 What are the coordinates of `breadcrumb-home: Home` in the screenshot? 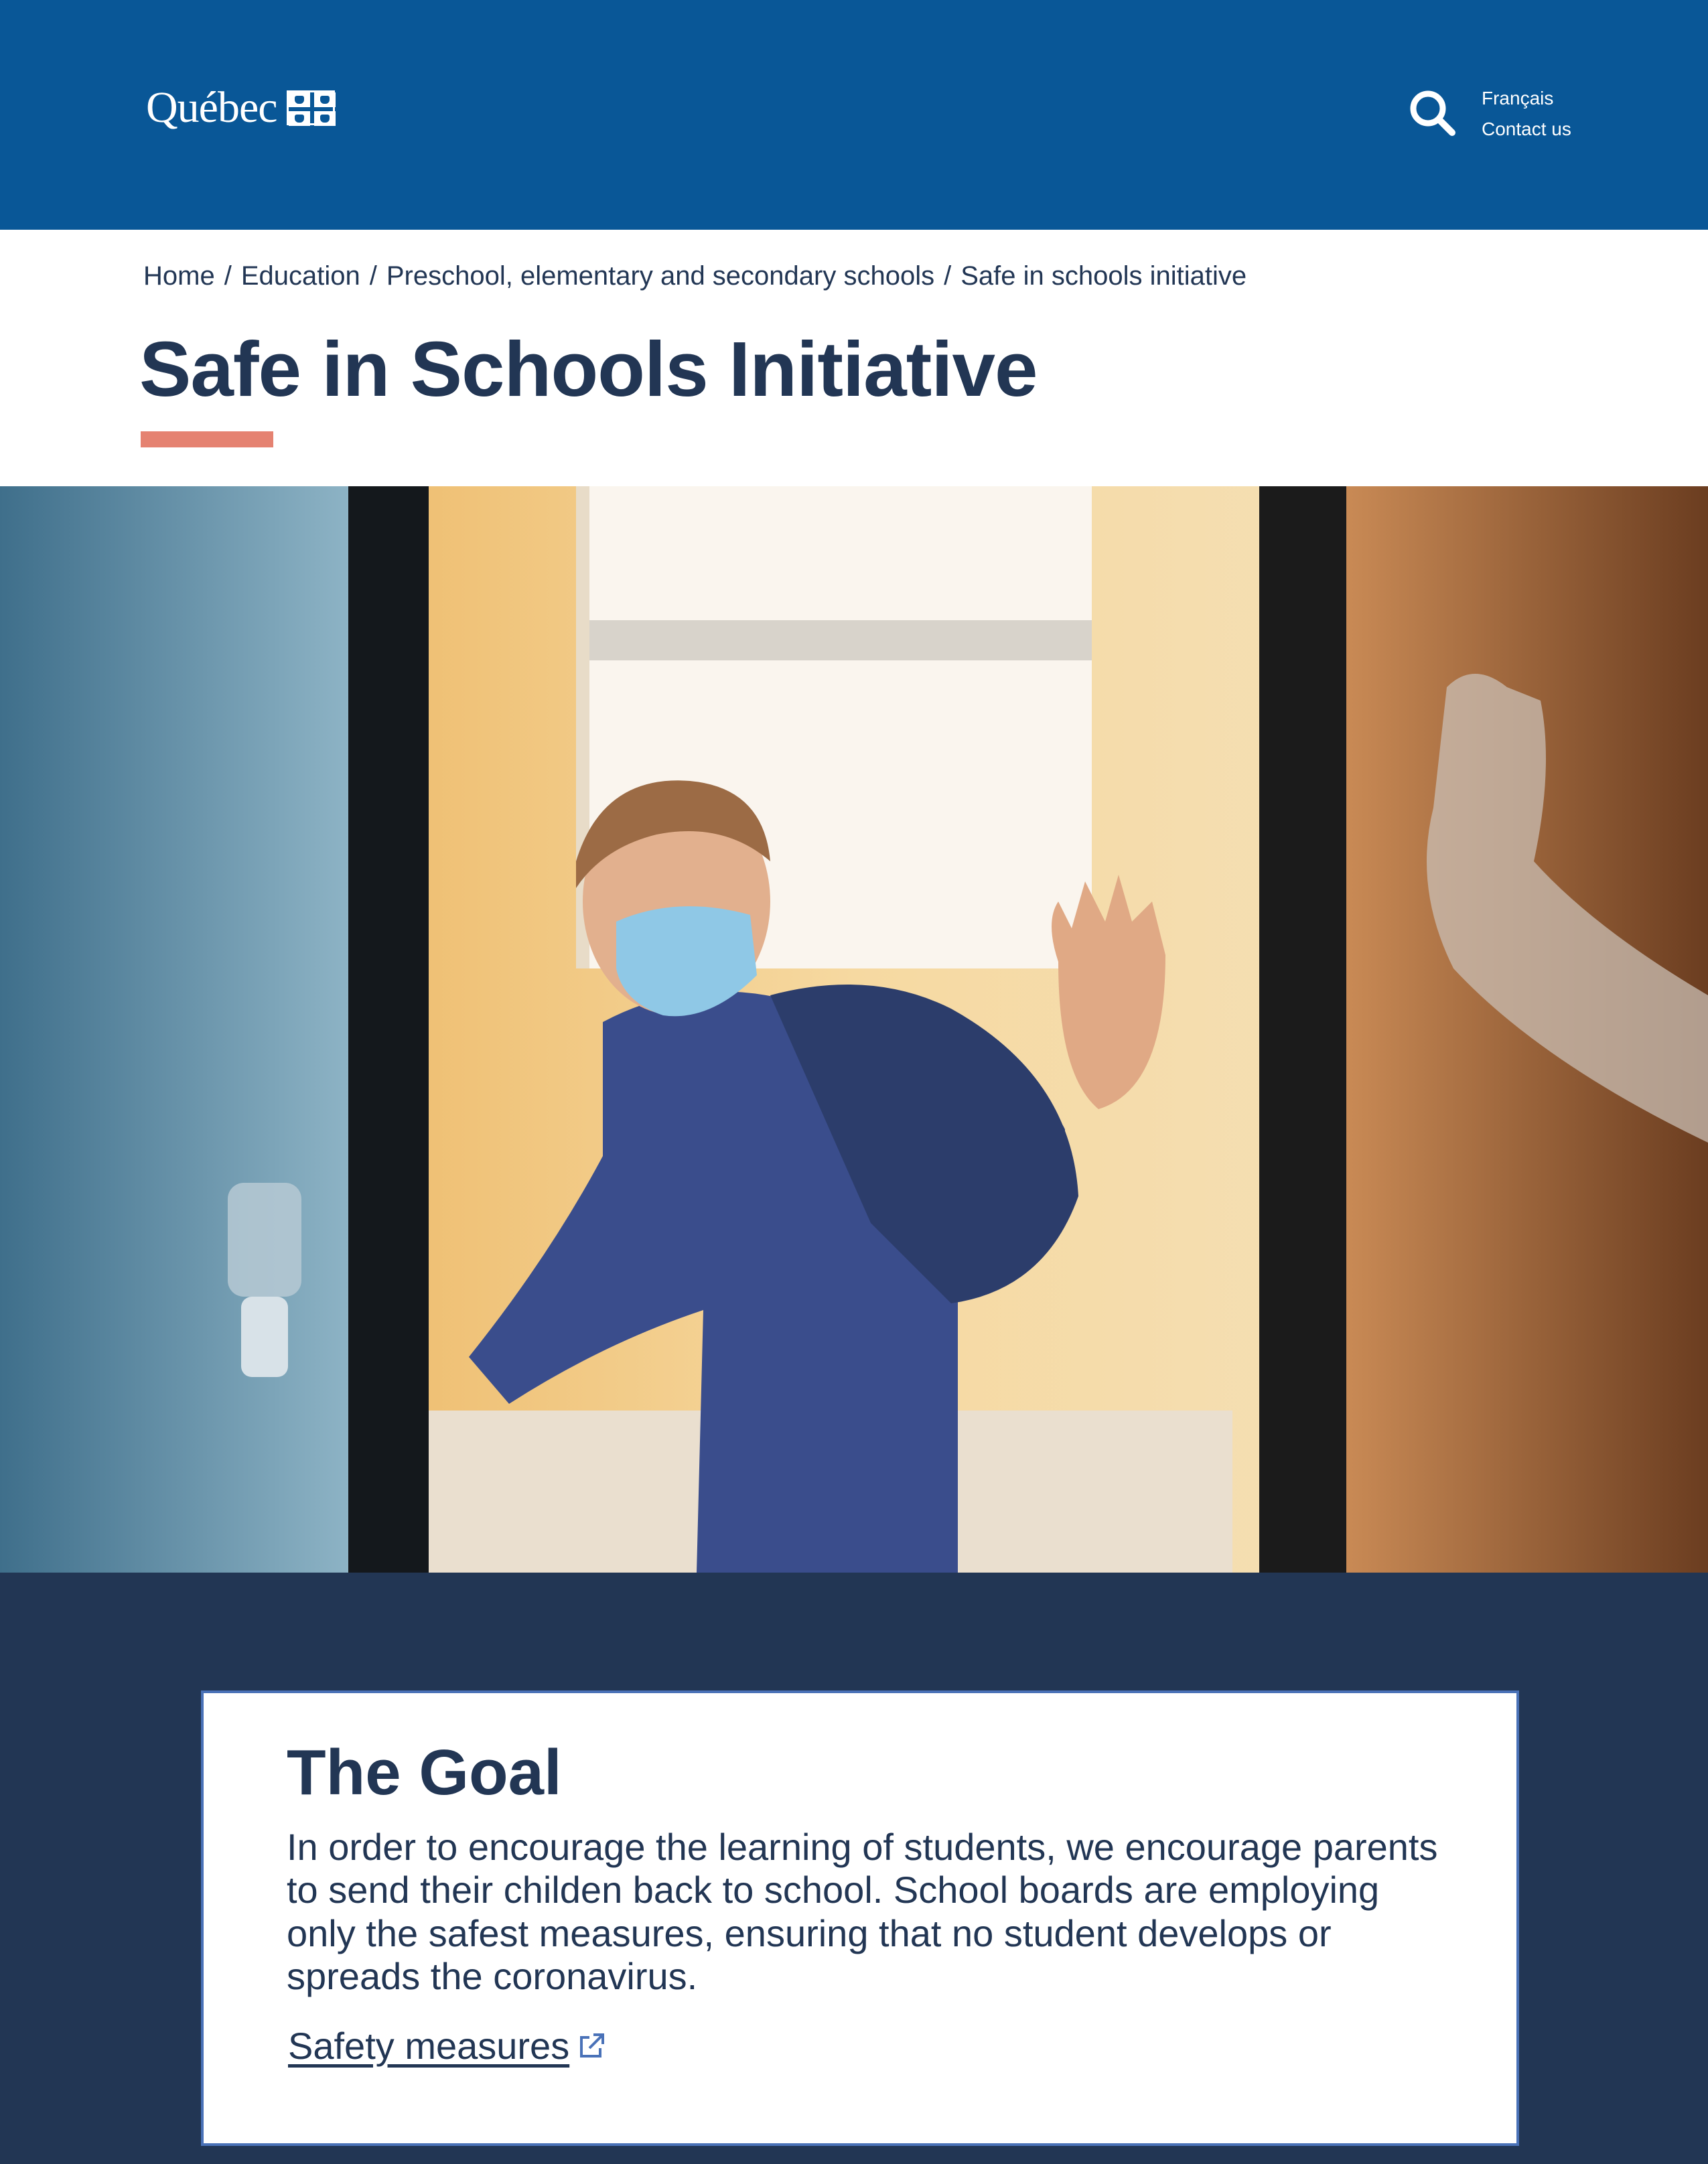 It's located at (179, 276).